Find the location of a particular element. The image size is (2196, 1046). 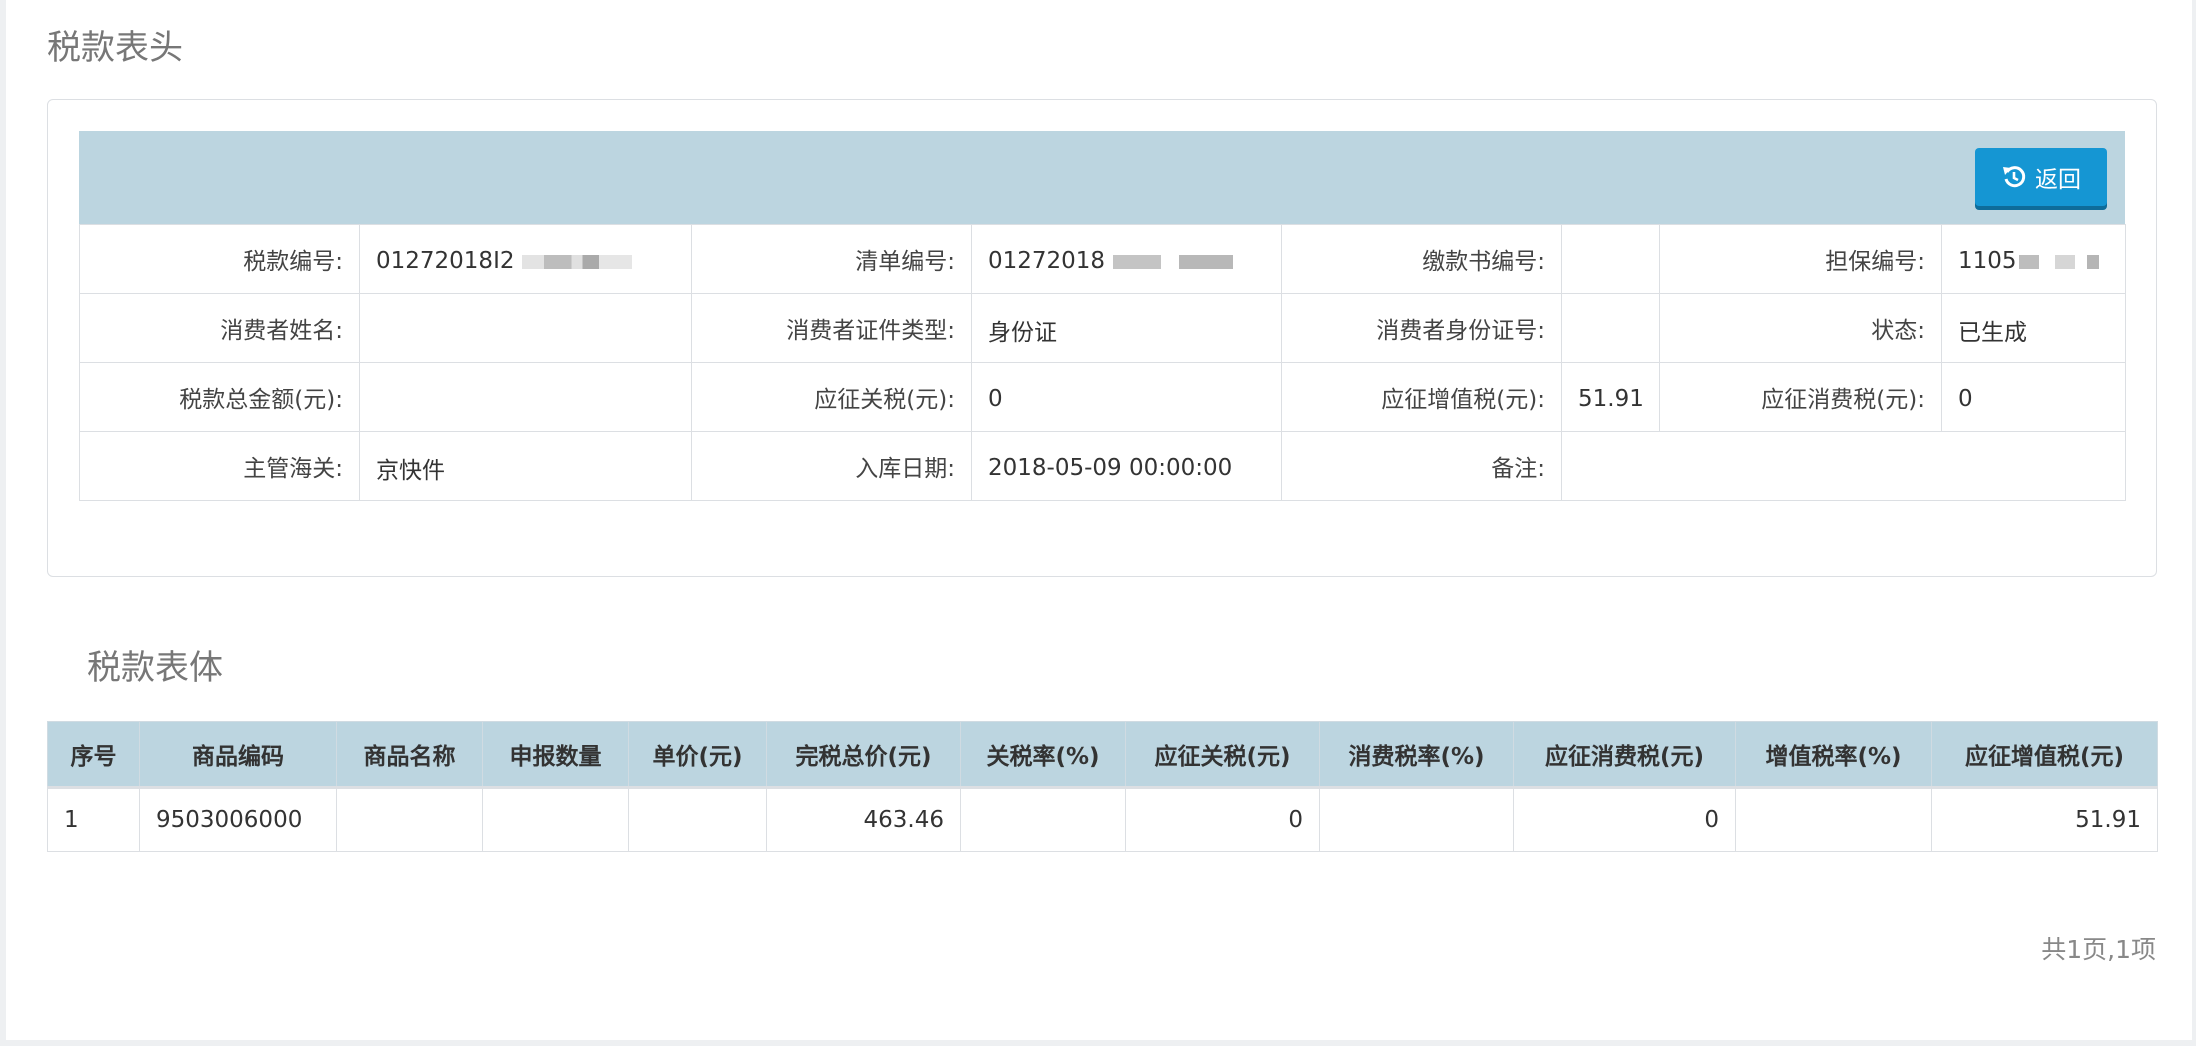

guarantee-no-value-cell: 1105 is located at coordinates (2033, 259).